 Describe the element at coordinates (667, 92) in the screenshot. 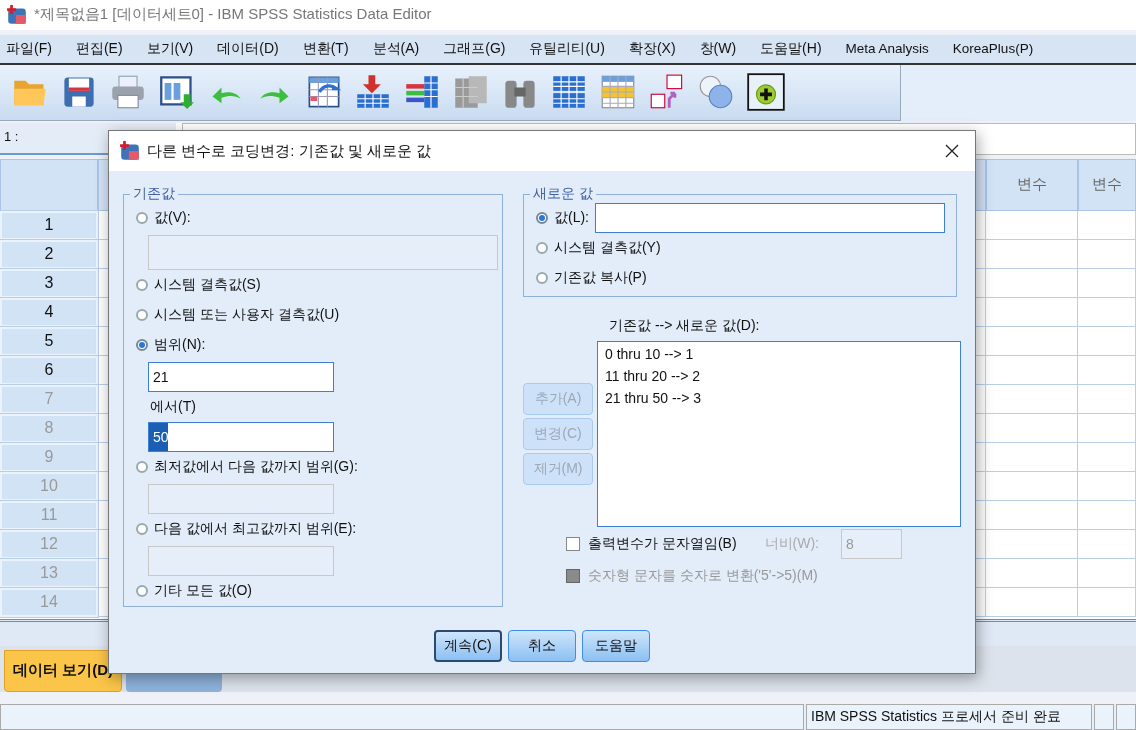

I see `boxes-arrow-icon` at that location.